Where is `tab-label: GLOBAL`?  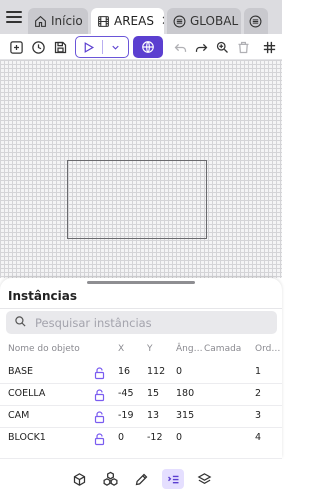 tab-label: GLOBAL is located at coordinates (214, 21).